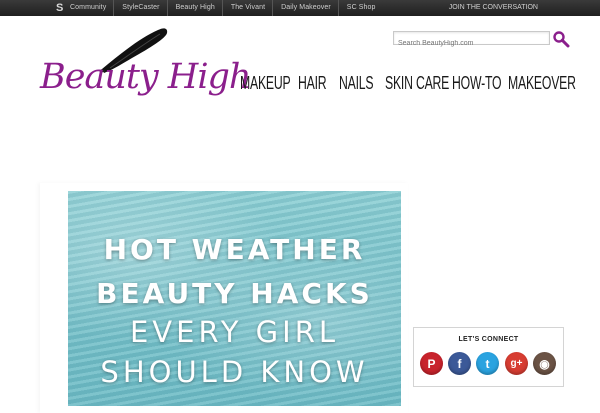 The width and height of the screenshot is (600, 413). I want to click on nav-item-skin-care: SKIN CARE, so click(417, 83).